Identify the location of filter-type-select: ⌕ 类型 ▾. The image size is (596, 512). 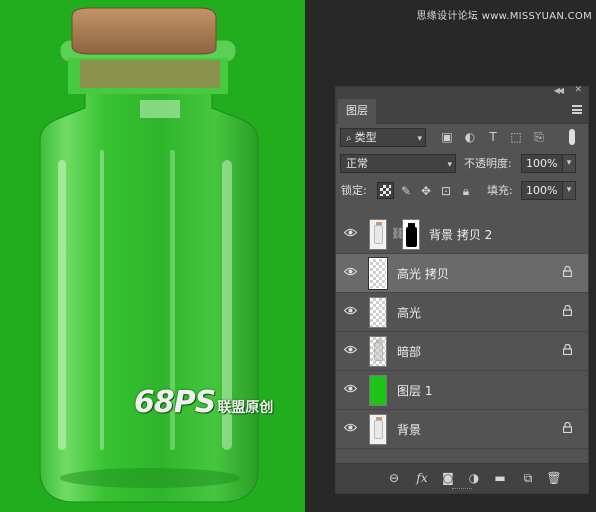
(383, 137).